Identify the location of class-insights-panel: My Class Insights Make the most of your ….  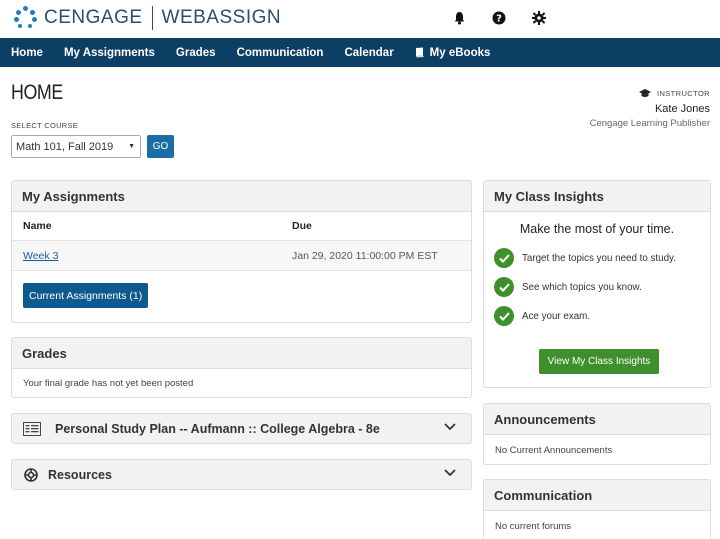
(597, 284).